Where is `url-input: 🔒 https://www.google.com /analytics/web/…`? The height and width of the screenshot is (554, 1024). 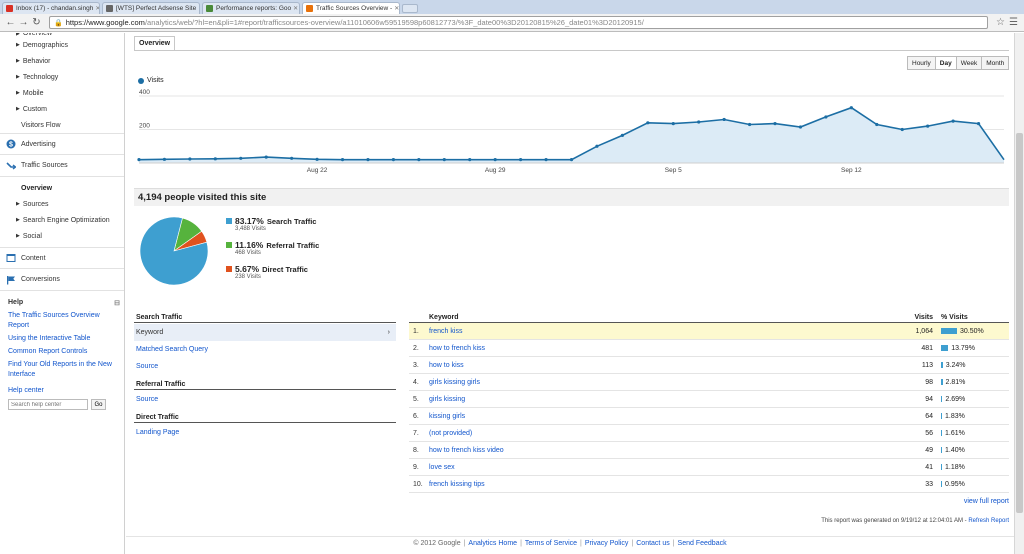 url-input: 🔒 https://www.google.com /analytics/web/… is located at coordinates (518, 22).